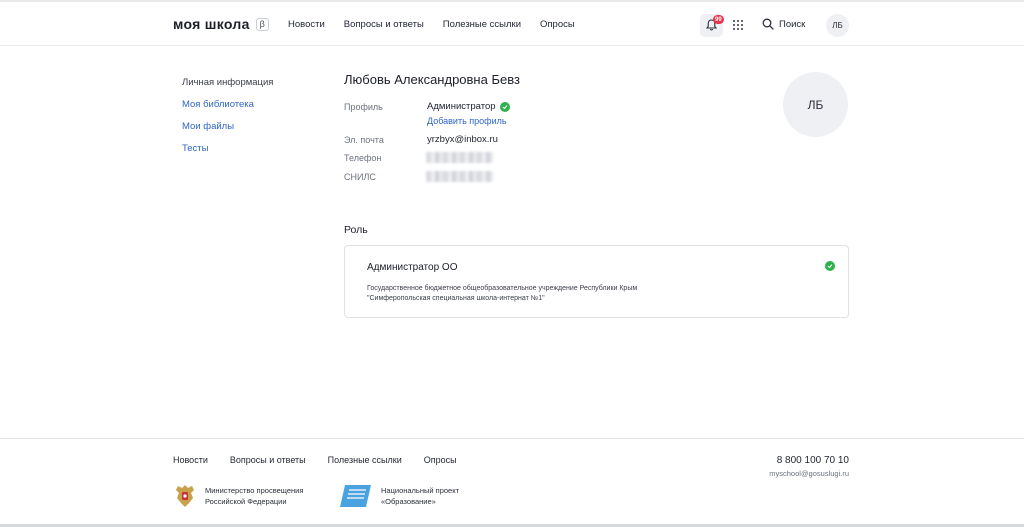  What do you see at coordinates (459, 176) in the screenshot?
I see `snils-value-redacted` at bounding box center [459, 176].